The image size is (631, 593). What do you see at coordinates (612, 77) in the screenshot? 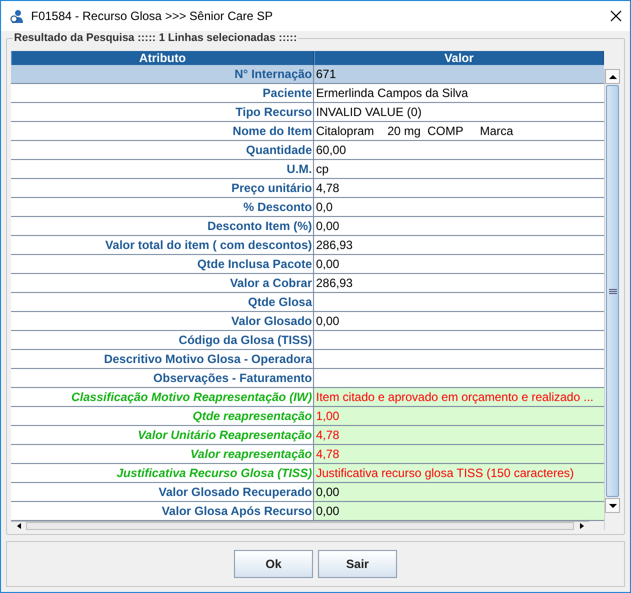
I see `up-arrow-icon` at bounding box center [612, 77].